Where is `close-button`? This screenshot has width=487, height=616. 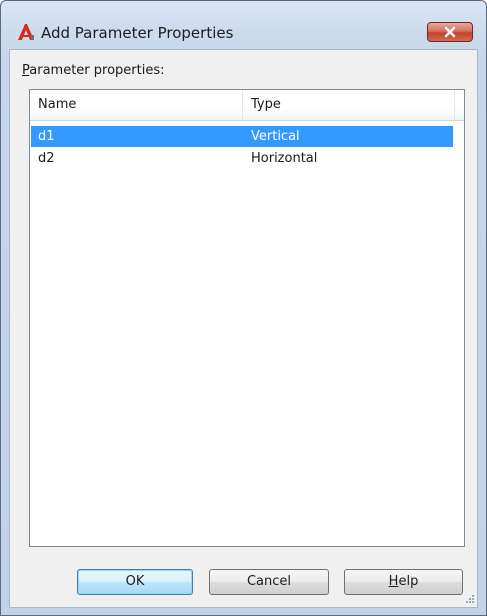
close-button is located at coordinates (450, 32).